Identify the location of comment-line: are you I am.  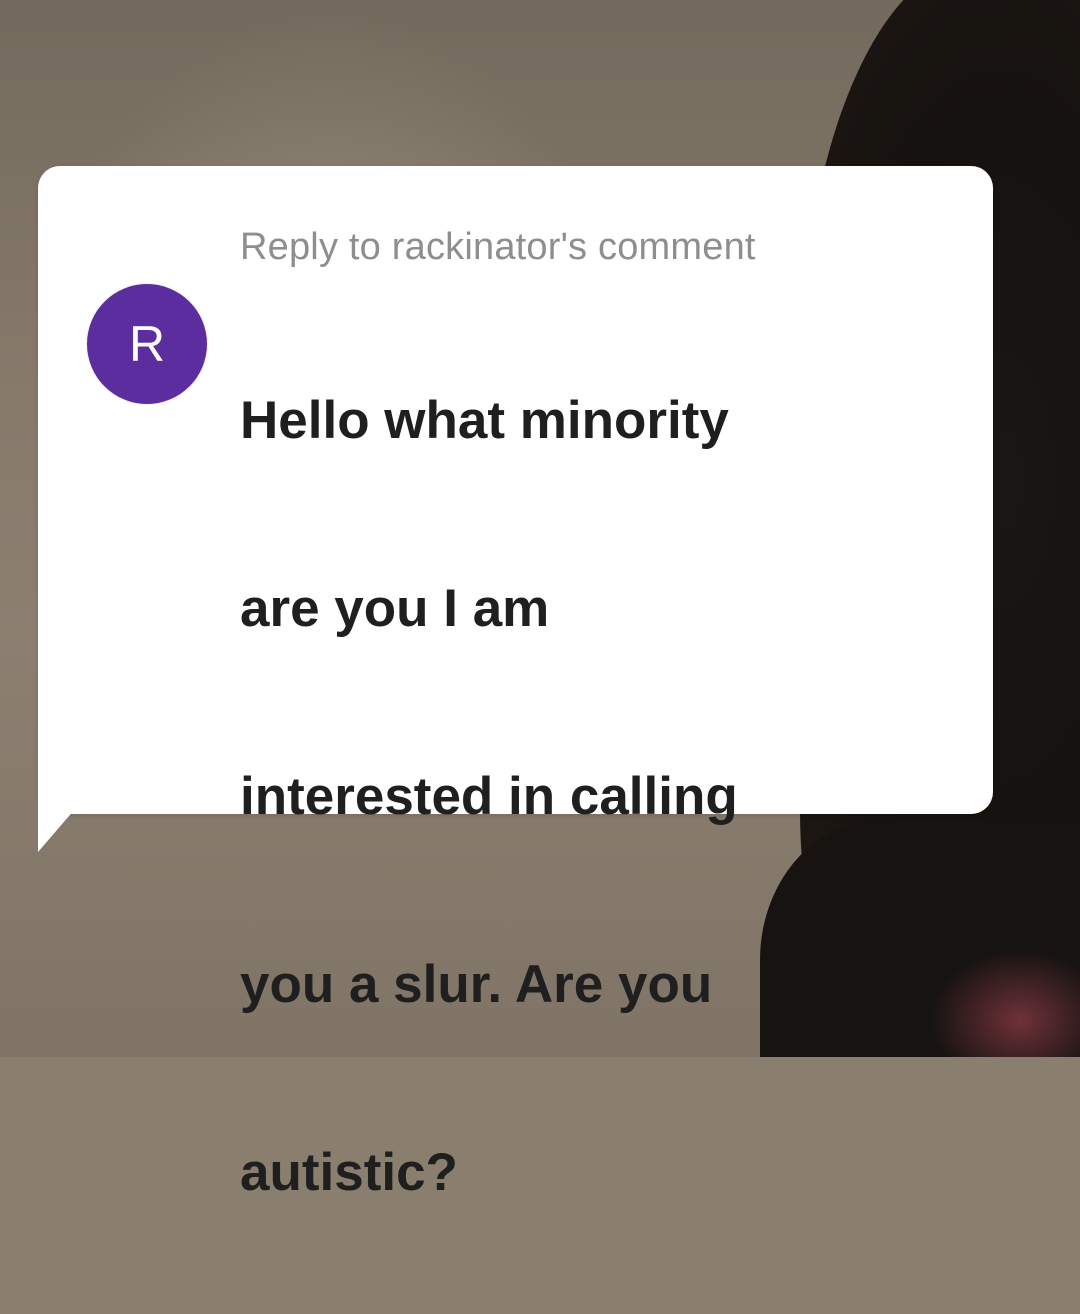
(395, 608).